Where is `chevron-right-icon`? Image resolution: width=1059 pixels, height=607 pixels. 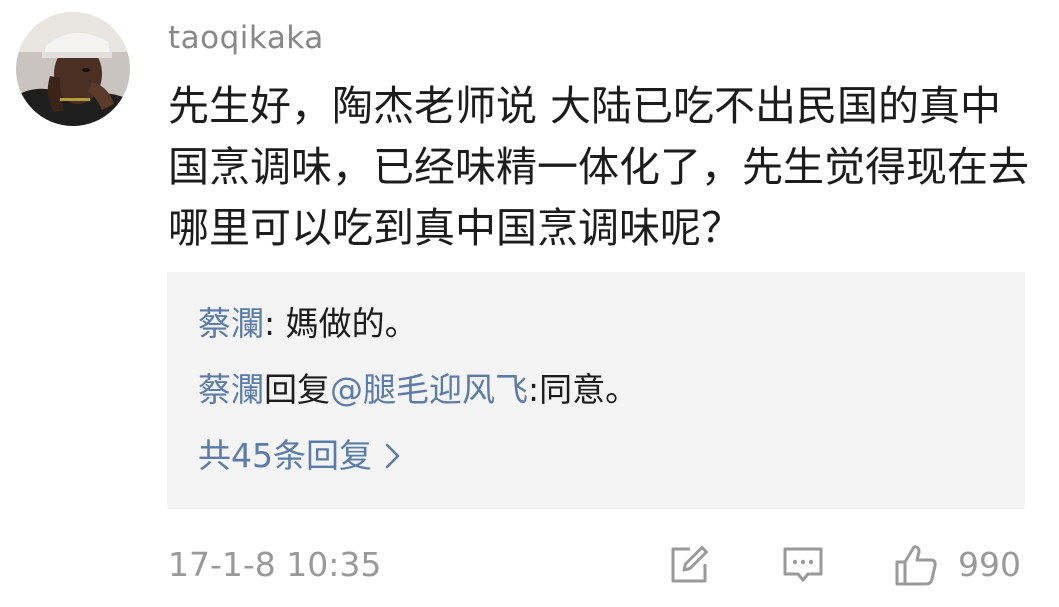 chevron-right-icon is located at coordinates (392, 456).